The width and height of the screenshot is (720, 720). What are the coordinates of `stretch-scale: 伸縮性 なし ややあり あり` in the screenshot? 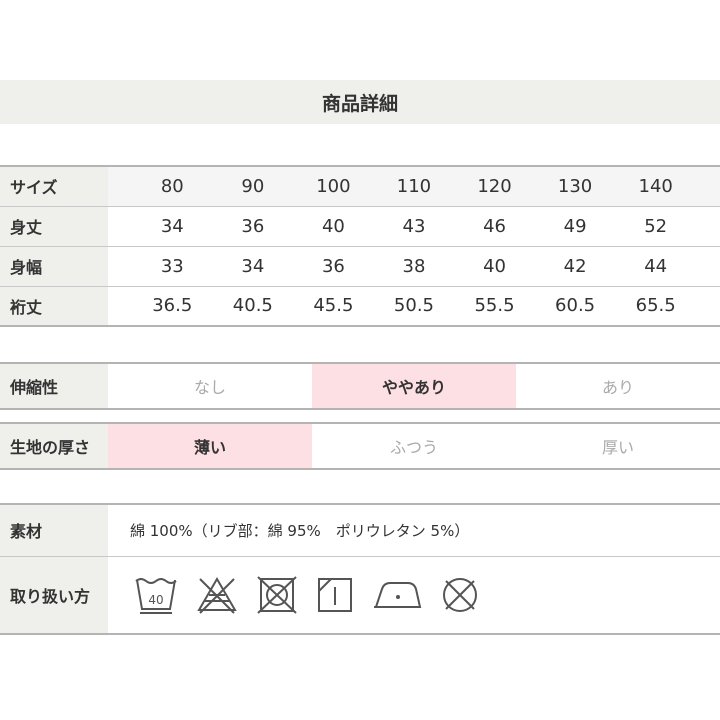 It's located at (360, 386).